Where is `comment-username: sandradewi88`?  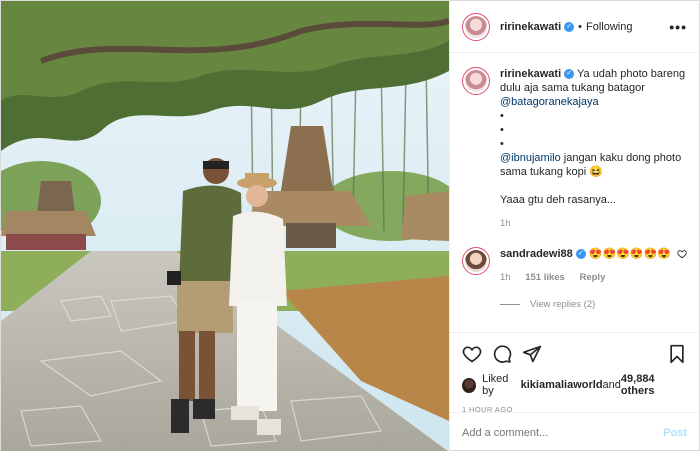 comment-username: sandradewi88 is located at coordinates (536, 254).